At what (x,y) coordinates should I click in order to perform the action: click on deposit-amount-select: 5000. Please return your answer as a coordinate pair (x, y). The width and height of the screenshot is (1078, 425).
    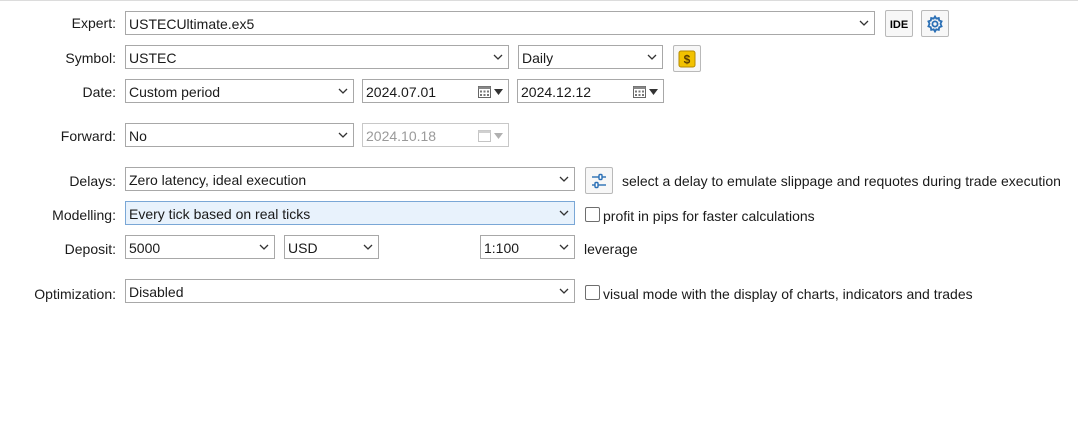
    Looking at the image, I should click on (200, 247).